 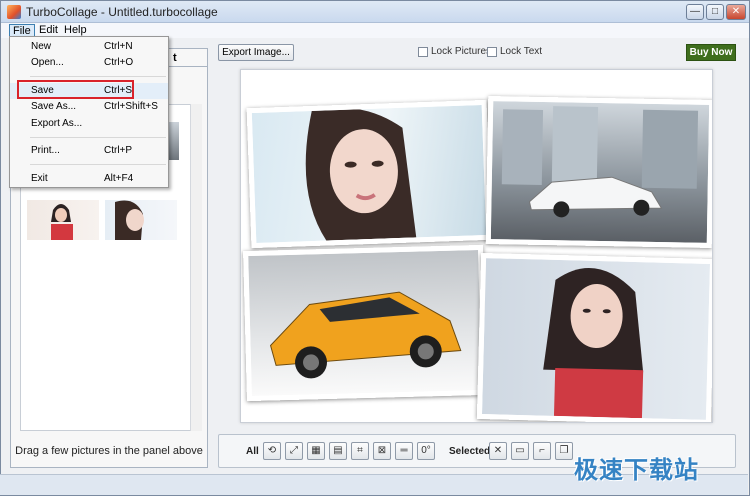 What do you see at coordinates (564, 451) in the screenshot?
I see `bring-front-icon: ❐` at bounding box center [564, 451].